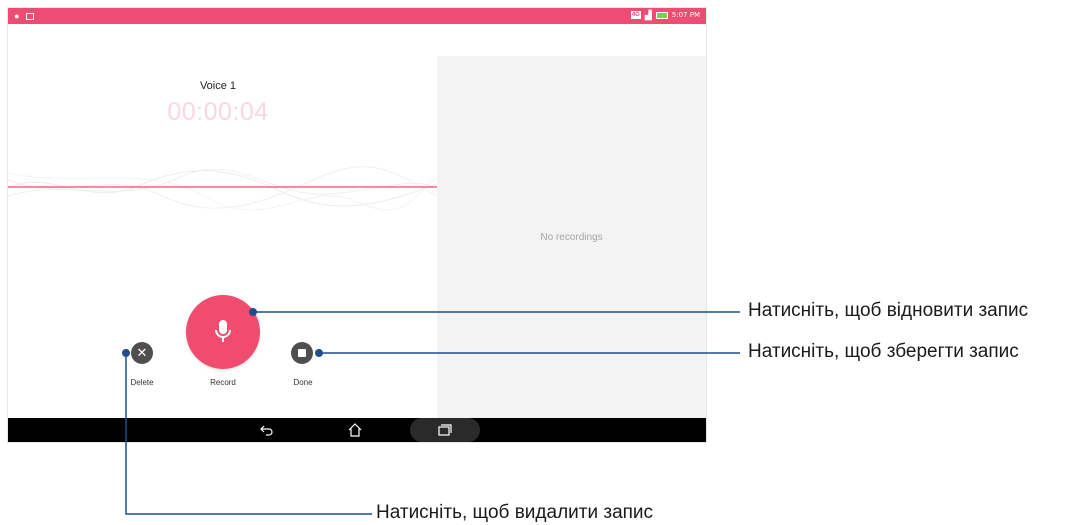 The width and height of the screenshot is (1087, 525). What do you see at coordinates (319, 353) in the screenshot?
I see `save-callout-dot` at bounding box center [319, 353].